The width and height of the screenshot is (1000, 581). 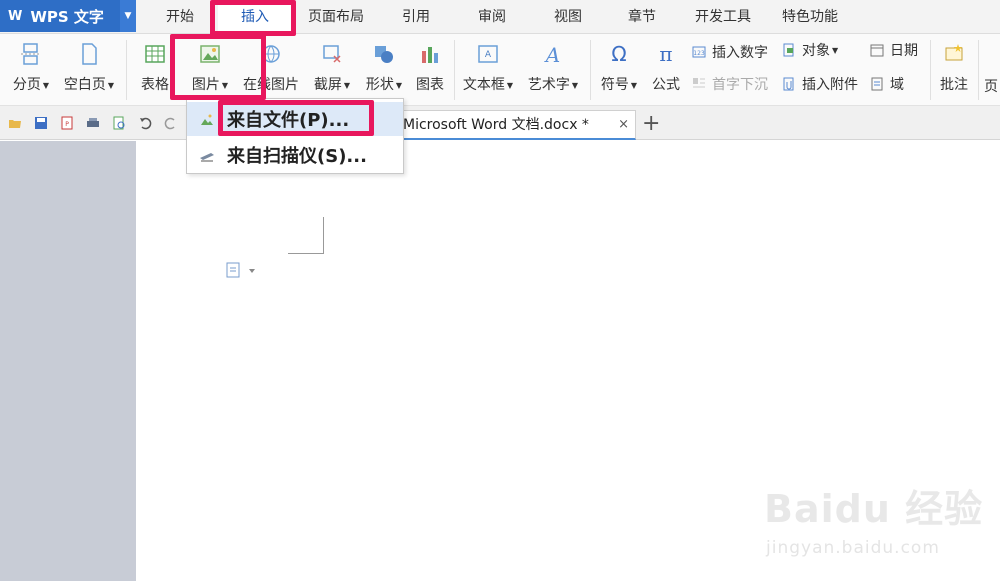 I want to click on tab-home: 开始, so click(x=180, y=17).